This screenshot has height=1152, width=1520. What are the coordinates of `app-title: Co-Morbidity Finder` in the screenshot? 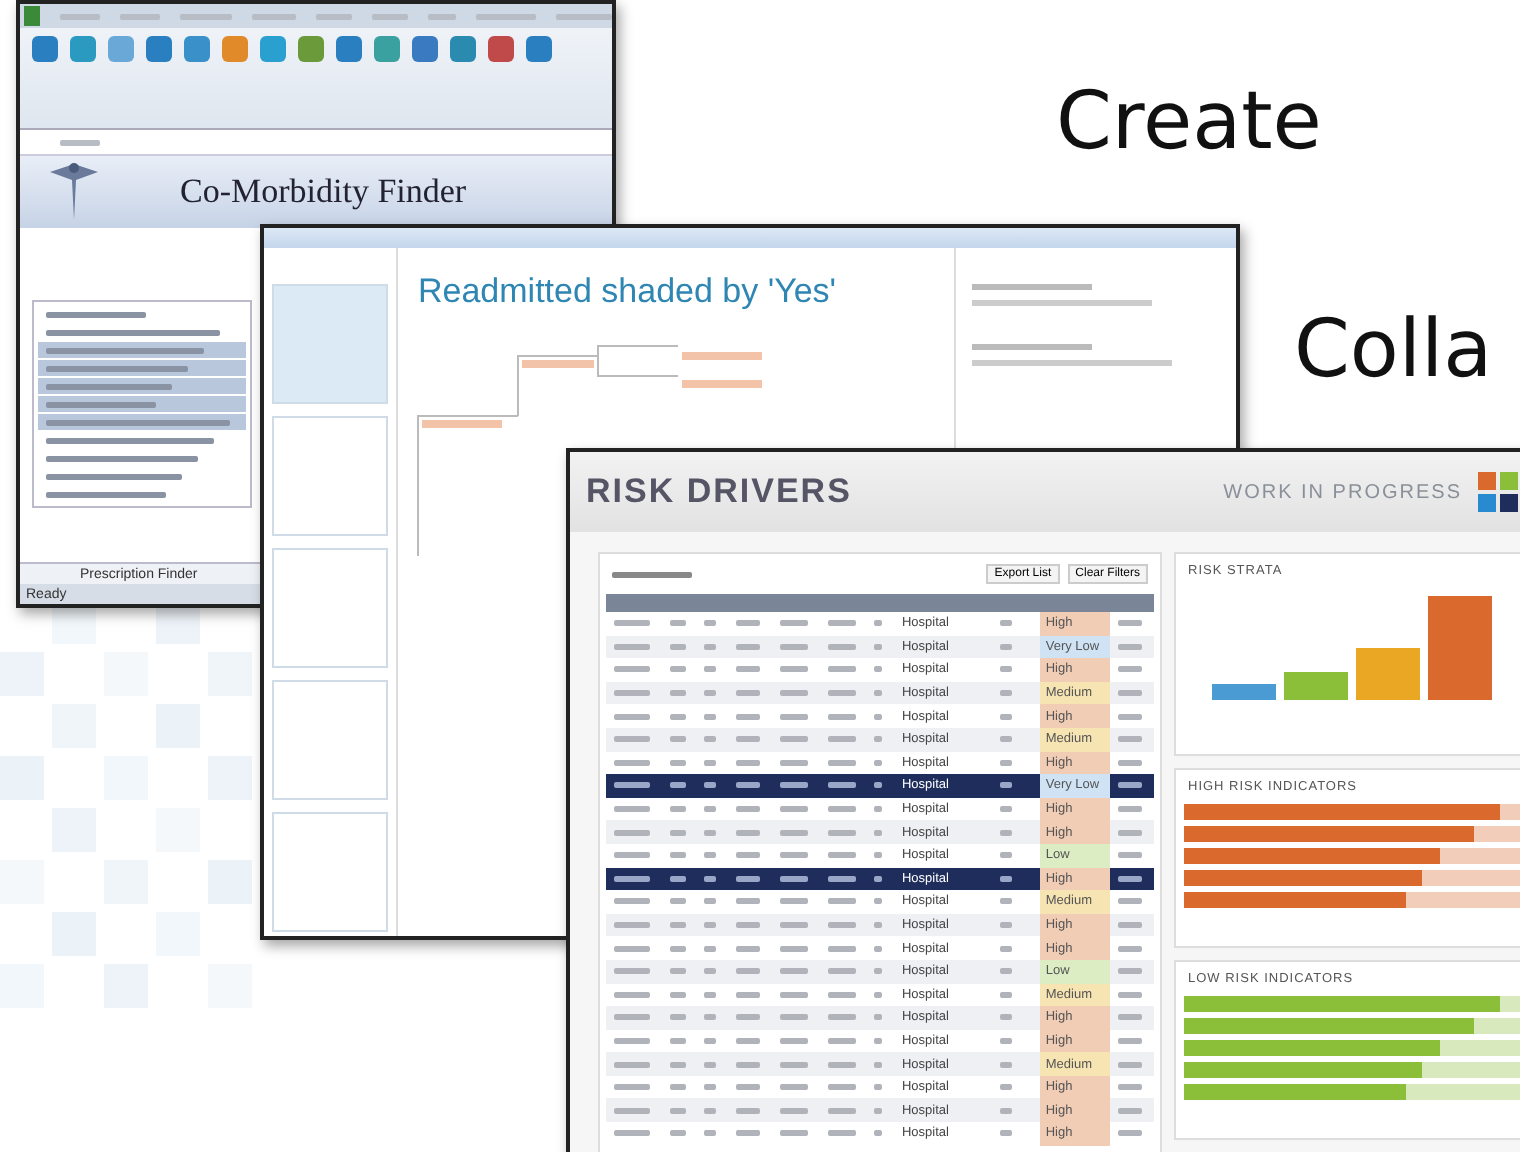 It's located at (323, 192).